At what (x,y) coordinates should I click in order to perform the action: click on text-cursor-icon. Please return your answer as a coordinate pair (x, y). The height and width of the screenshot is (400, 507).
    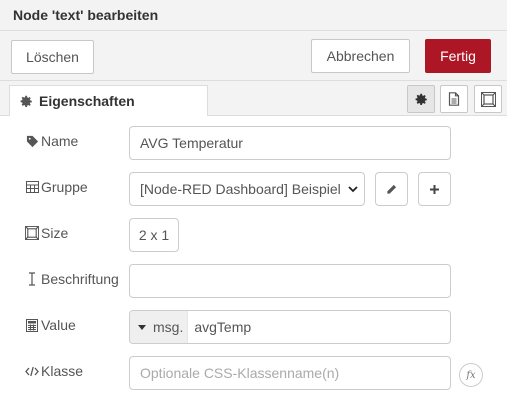
    Looking at the image, I should click on (32, 279).